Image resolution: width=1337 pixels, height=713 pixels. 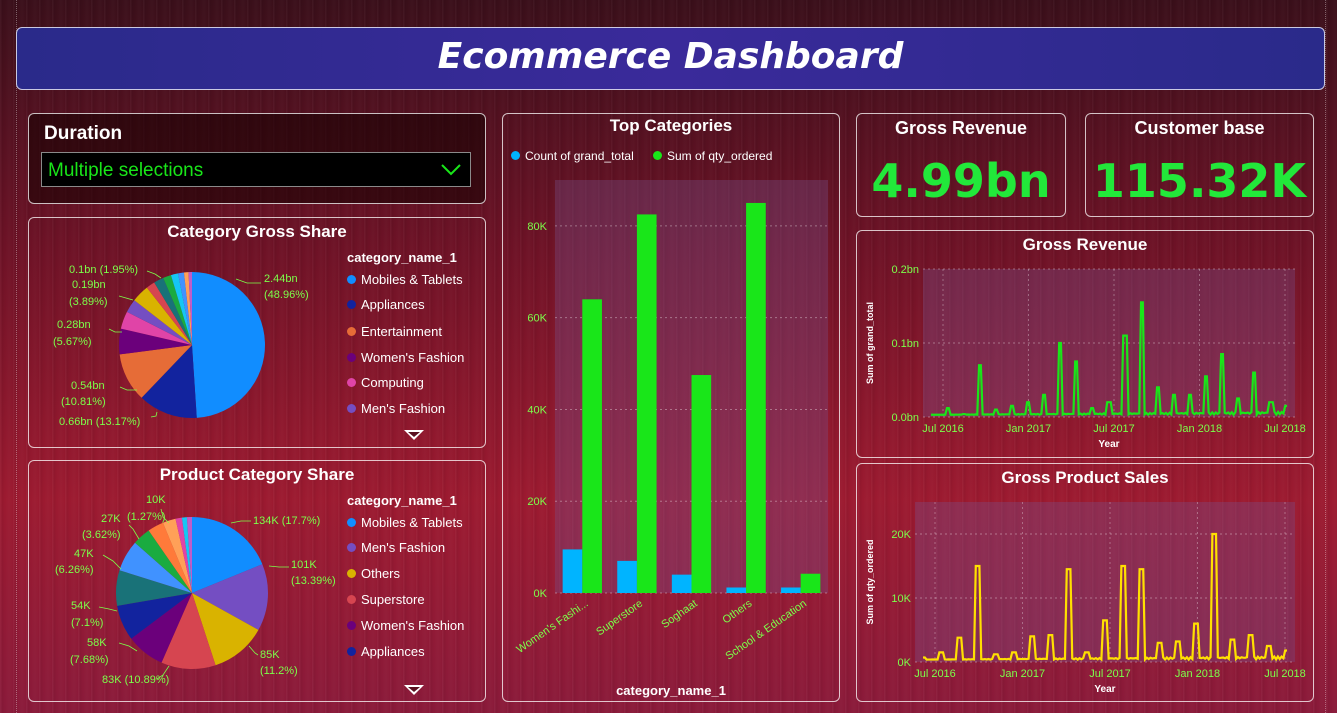 What do you see at coordinates (901, 599) in the screenshot?
I see `line-y-tick: 10K` at bounding box center [901, 599].